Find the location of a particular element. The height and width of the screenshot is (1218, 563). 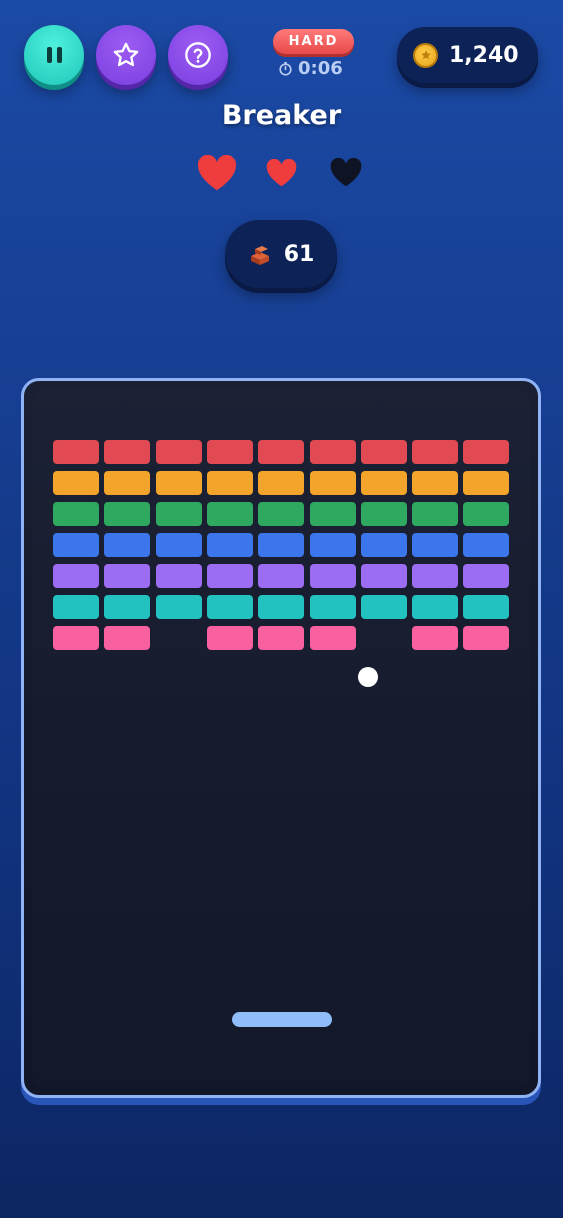

brick-icon is located at coordinates (259, 255).